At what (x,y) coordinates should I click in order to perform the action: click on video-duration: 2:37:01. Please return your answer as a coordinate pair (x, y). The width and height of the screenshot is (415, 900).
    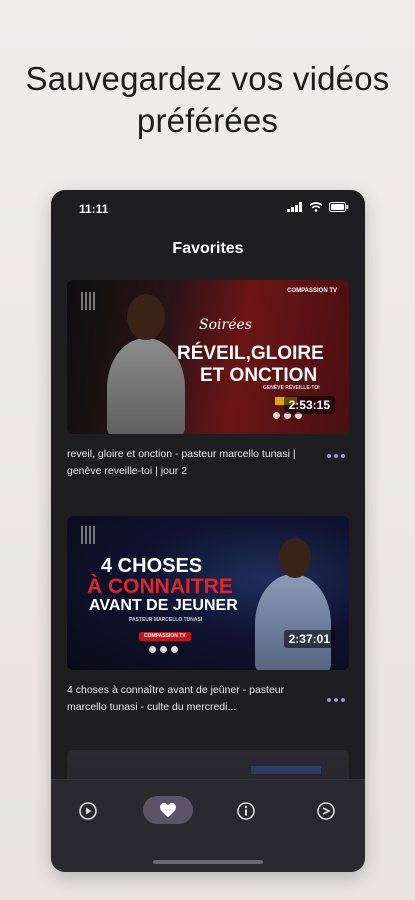
    Looking at the image, I should click on (309, 639).